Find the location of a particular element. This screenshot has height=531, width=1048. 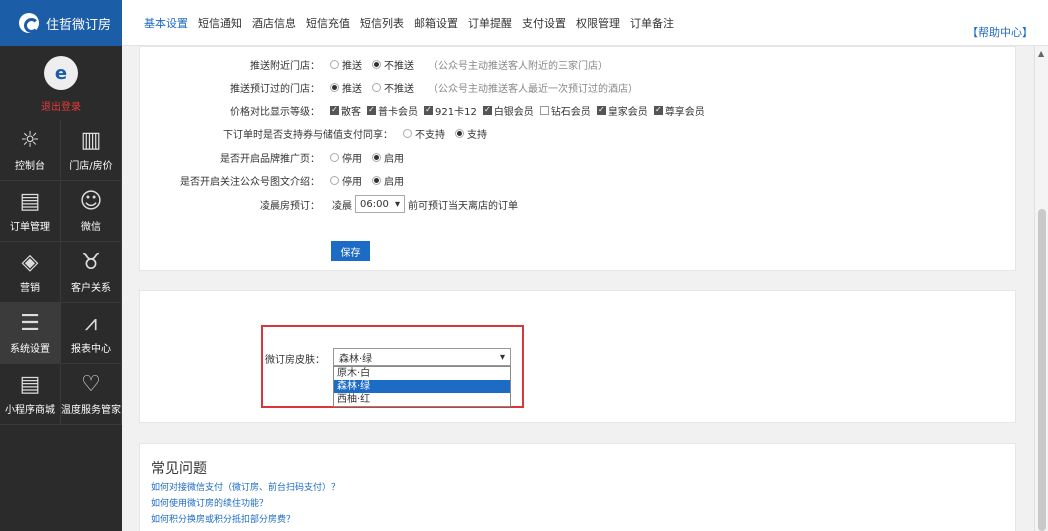

field-label: 是否开启关注公众号图文介绍： is located at coordinates (250, 182).